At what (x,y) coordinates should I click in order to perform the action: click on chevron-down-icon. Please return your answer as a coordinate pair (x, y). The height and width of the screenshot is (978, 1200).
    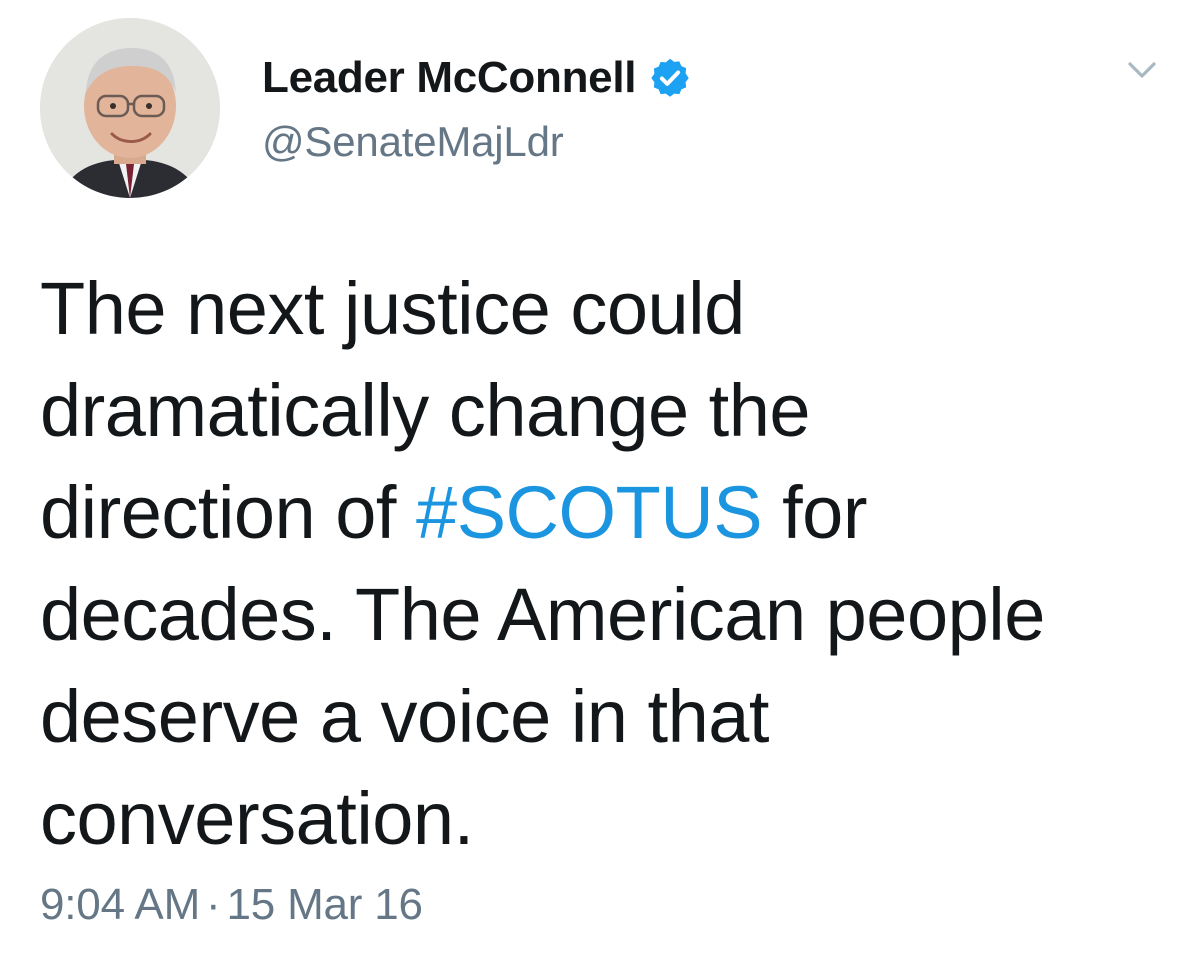
    Looking at the image, I should click on (1142, 70).